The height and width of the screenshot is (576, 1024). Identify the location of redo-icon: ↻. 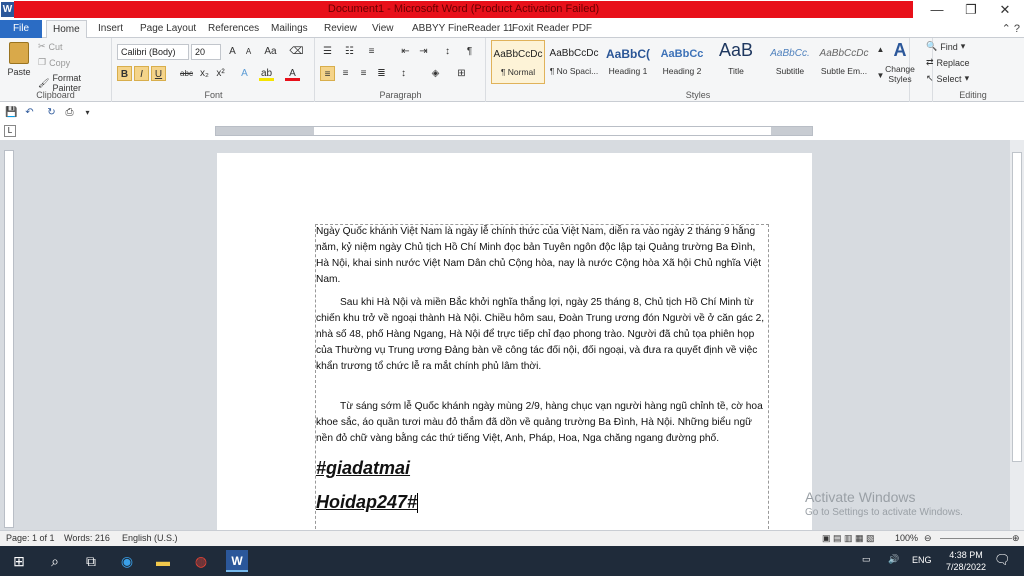
(51, 112).